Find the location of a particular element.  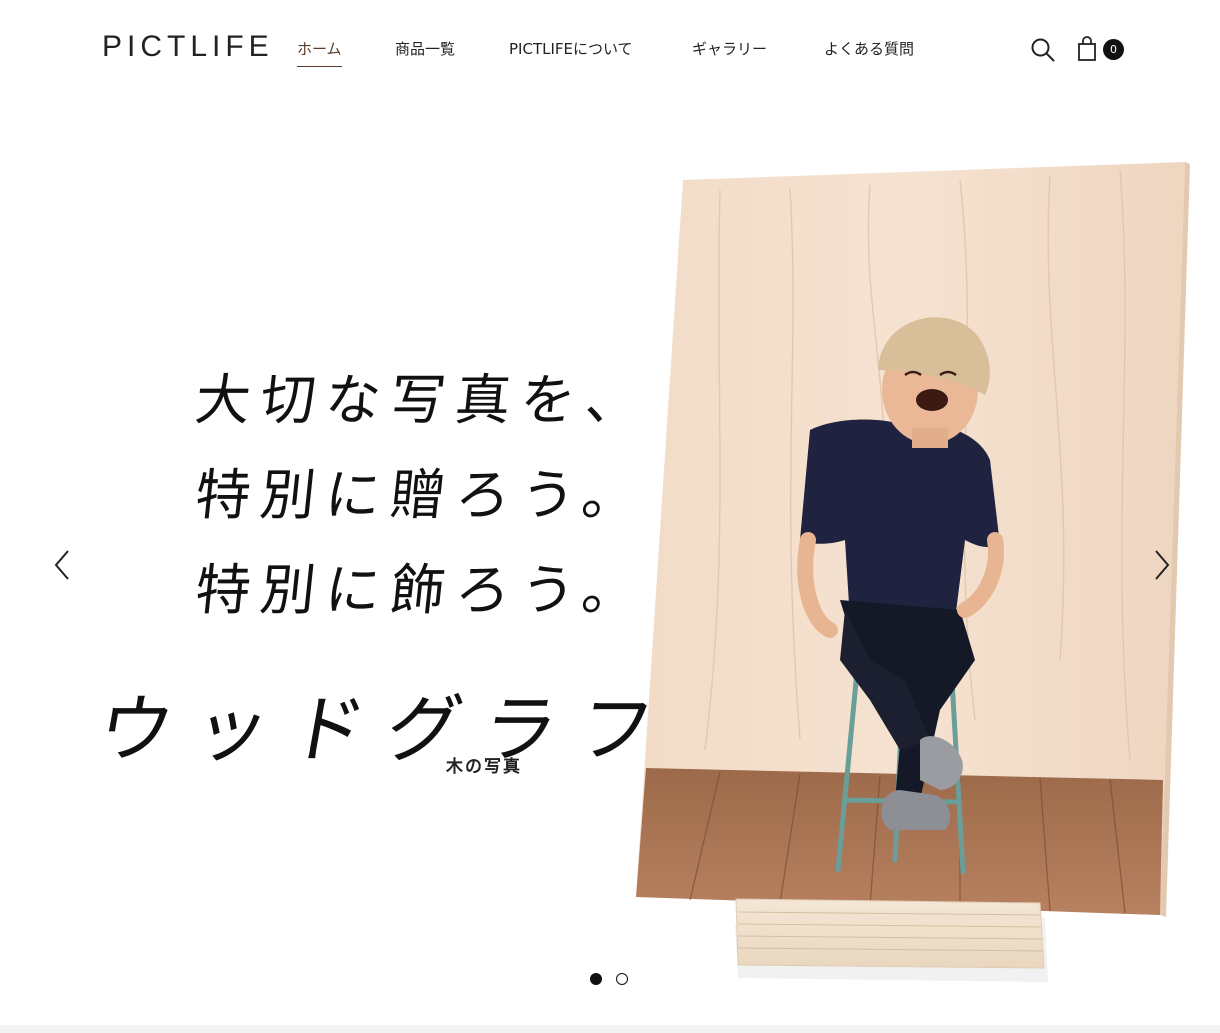

cart-count-badge: 0 is located at coordinates (1113, 49).